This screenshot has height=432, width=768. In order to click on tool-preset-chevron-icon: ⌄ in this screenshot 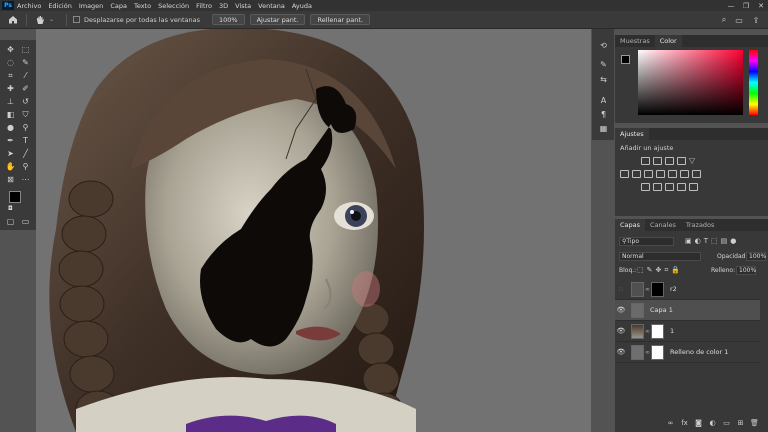, I will do `click(51, 19)`.